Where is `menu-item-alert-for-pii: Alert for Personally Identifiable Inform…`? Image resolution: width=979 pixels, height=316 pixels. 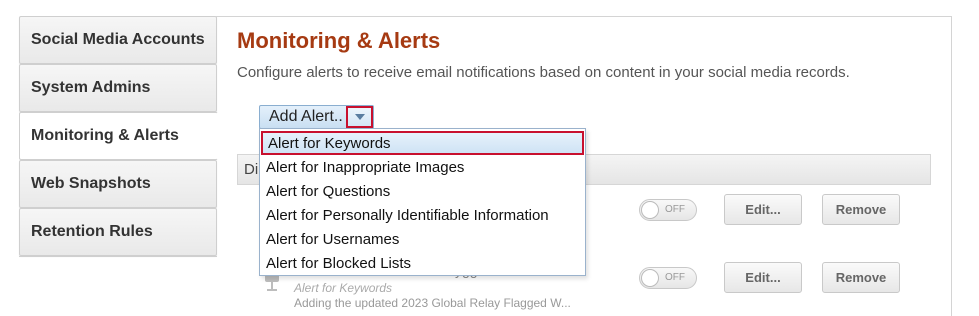
menu-item-alert-for-pii: Alert for Personally Identifiable Inform… is located at coordinates (407, 215).